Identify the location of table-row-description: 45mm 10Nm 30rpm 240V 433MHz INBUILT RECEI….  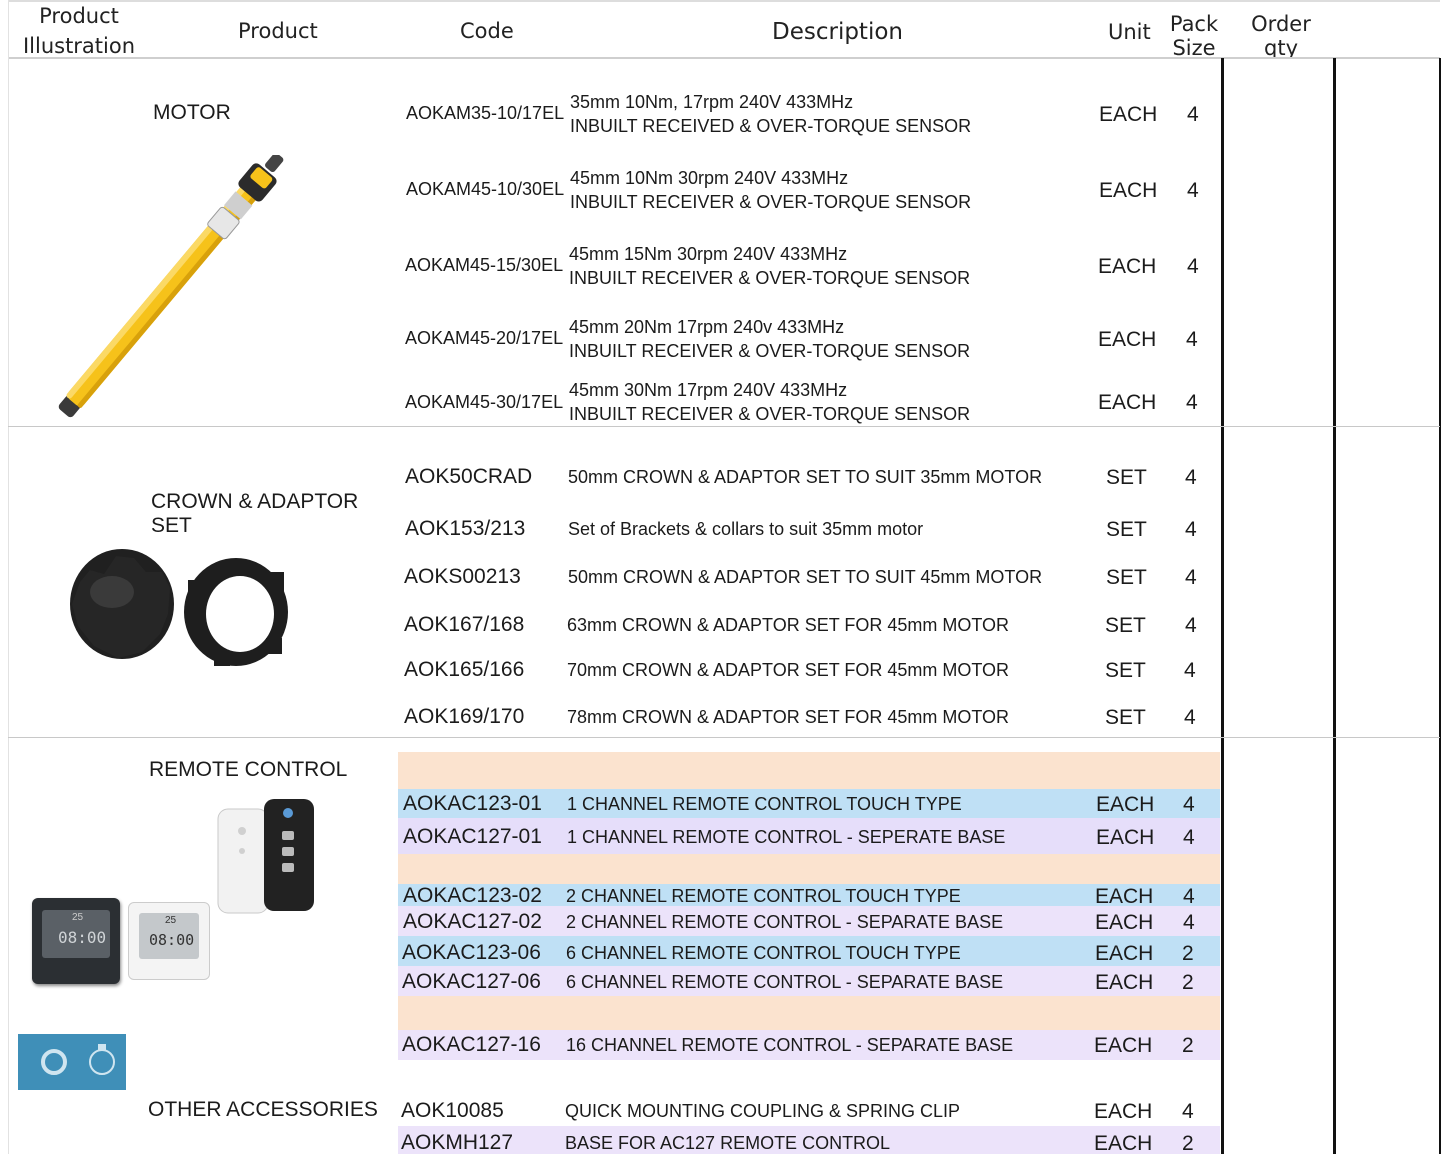
(771, 190).